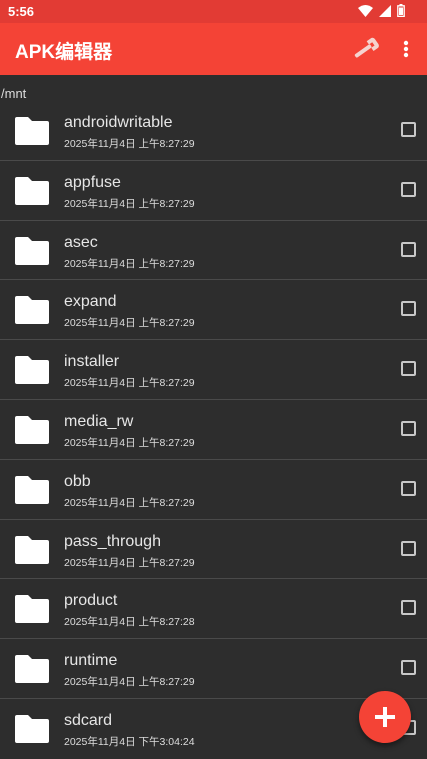  What do you see at coordinates (406, 49) in the screenshot?
I see `more-vert-icon` at bounding box center [406, 49].